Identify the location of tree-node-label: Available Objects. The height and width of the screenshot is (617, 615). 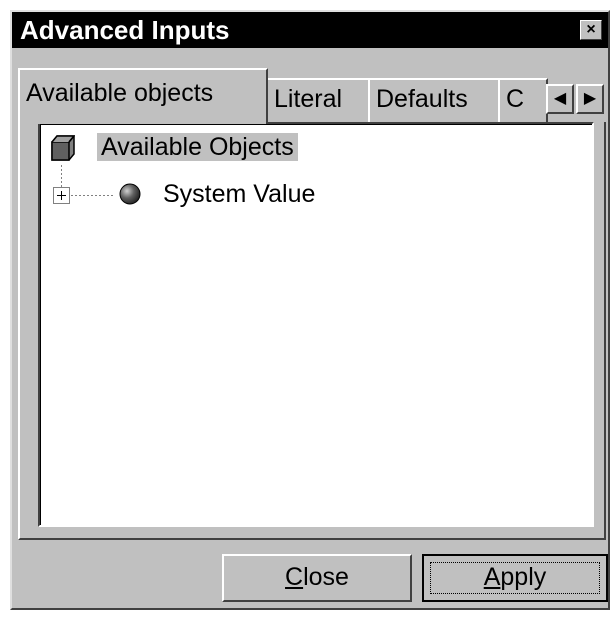
(197, 147).